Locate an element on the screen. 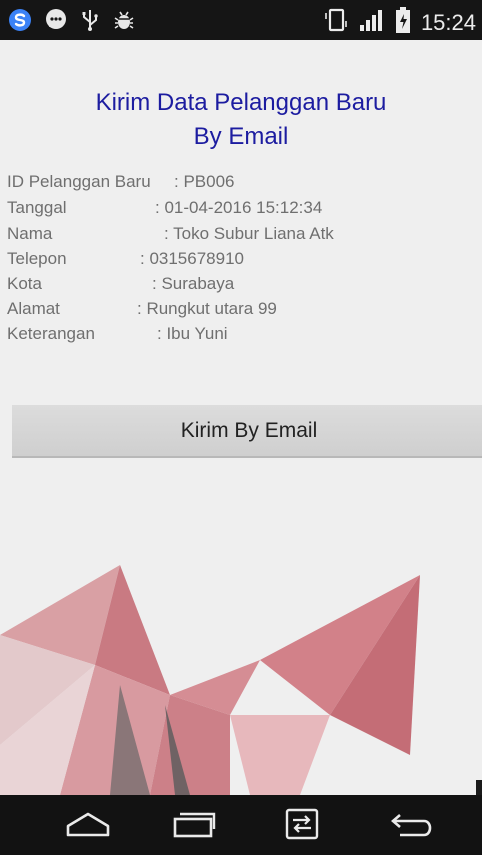  vibrate-icon is located at coordinates (336, 22).